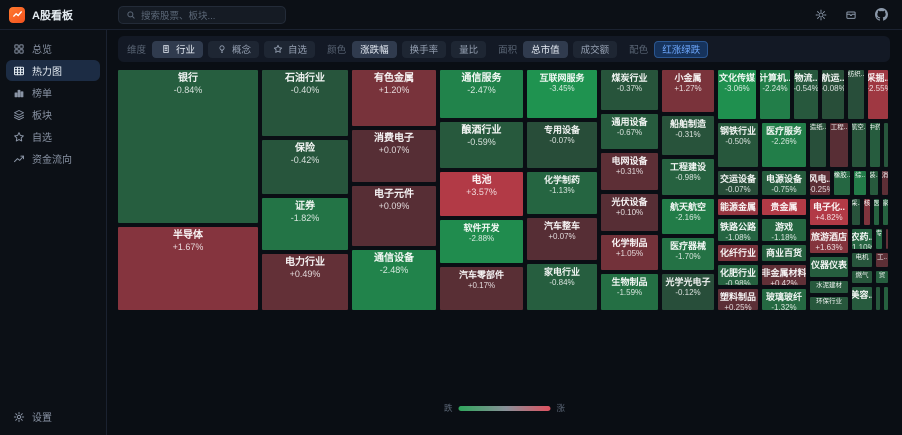  What do you see at coordinates (305, 167) in the screenshot?
I see `treemap-cell: 保险 -0.42%` at bounding box center [305, 167].